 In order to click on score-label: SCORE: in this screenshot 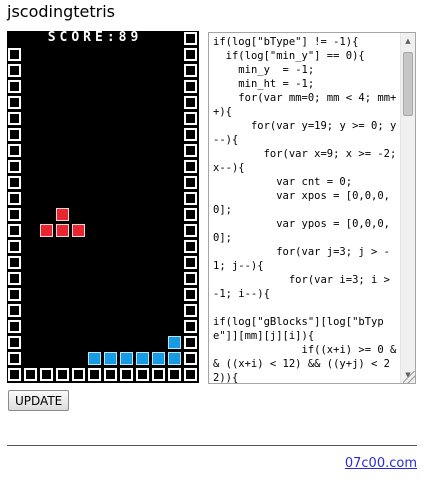, I will do `click(83, 37)`.